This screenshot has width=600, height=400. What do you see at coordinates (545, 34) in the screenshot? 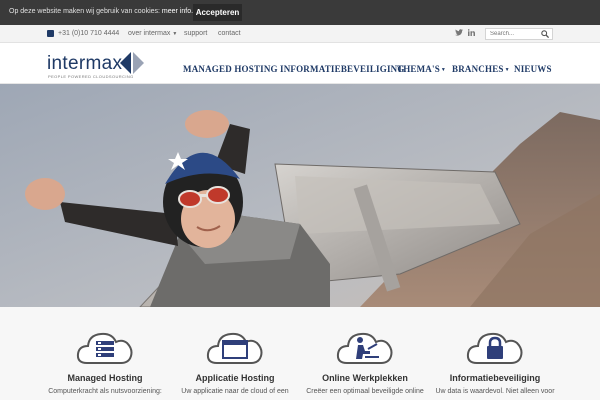
I see `search-icon` at bounding box center [545, 34].